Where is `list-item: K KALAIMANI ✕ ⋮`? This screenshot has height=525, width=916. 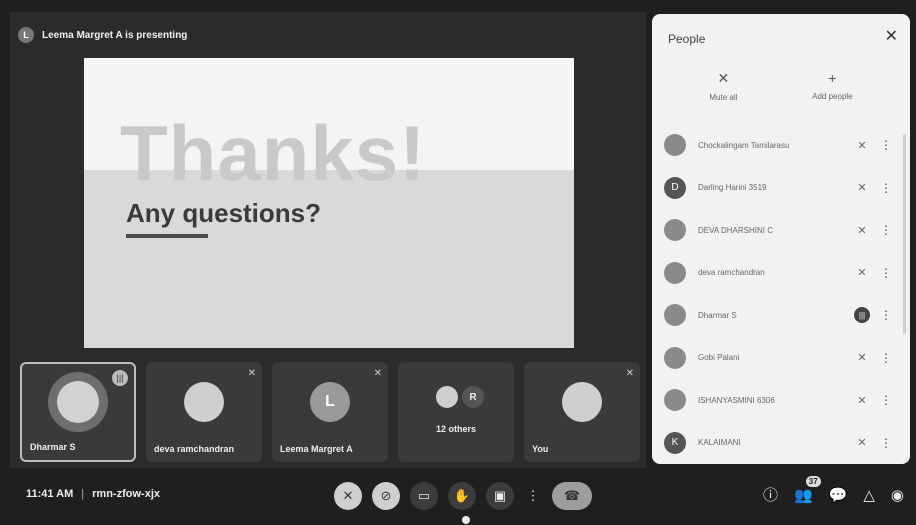
list-item: K KALAIMANI ✕ ⋮ is located at coordinates (782, 443).